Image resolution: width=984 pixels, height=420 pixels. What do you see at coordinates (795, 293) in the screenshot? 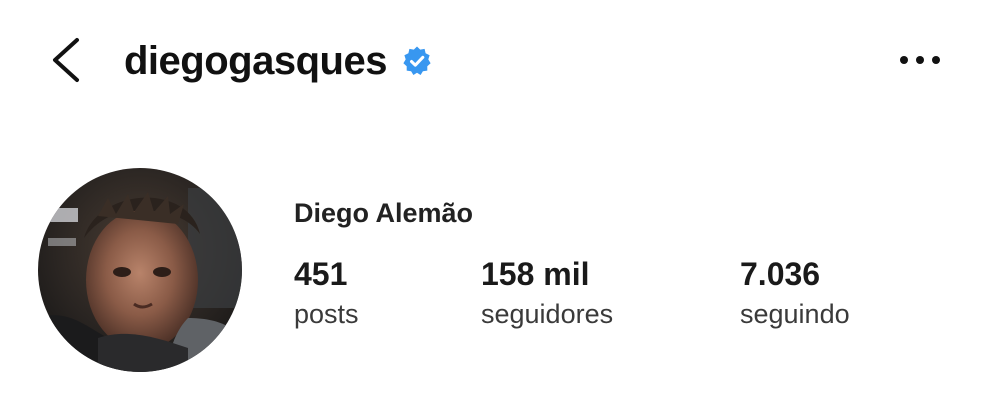
I see `following-stat: 7.036 seguindo` at bounding box center [795, 293].